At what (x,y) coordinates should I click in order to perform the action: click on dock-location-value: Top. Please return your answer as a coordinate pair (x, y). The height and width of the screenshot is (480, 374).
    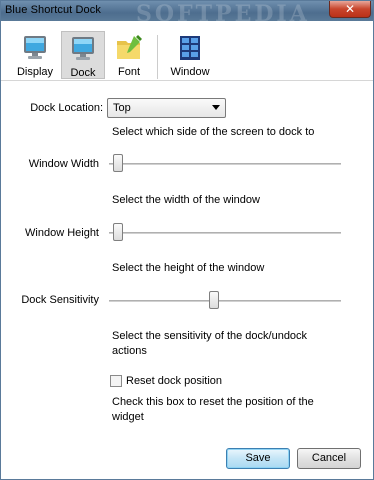
    Looking at the image, I should click on (122, 108).